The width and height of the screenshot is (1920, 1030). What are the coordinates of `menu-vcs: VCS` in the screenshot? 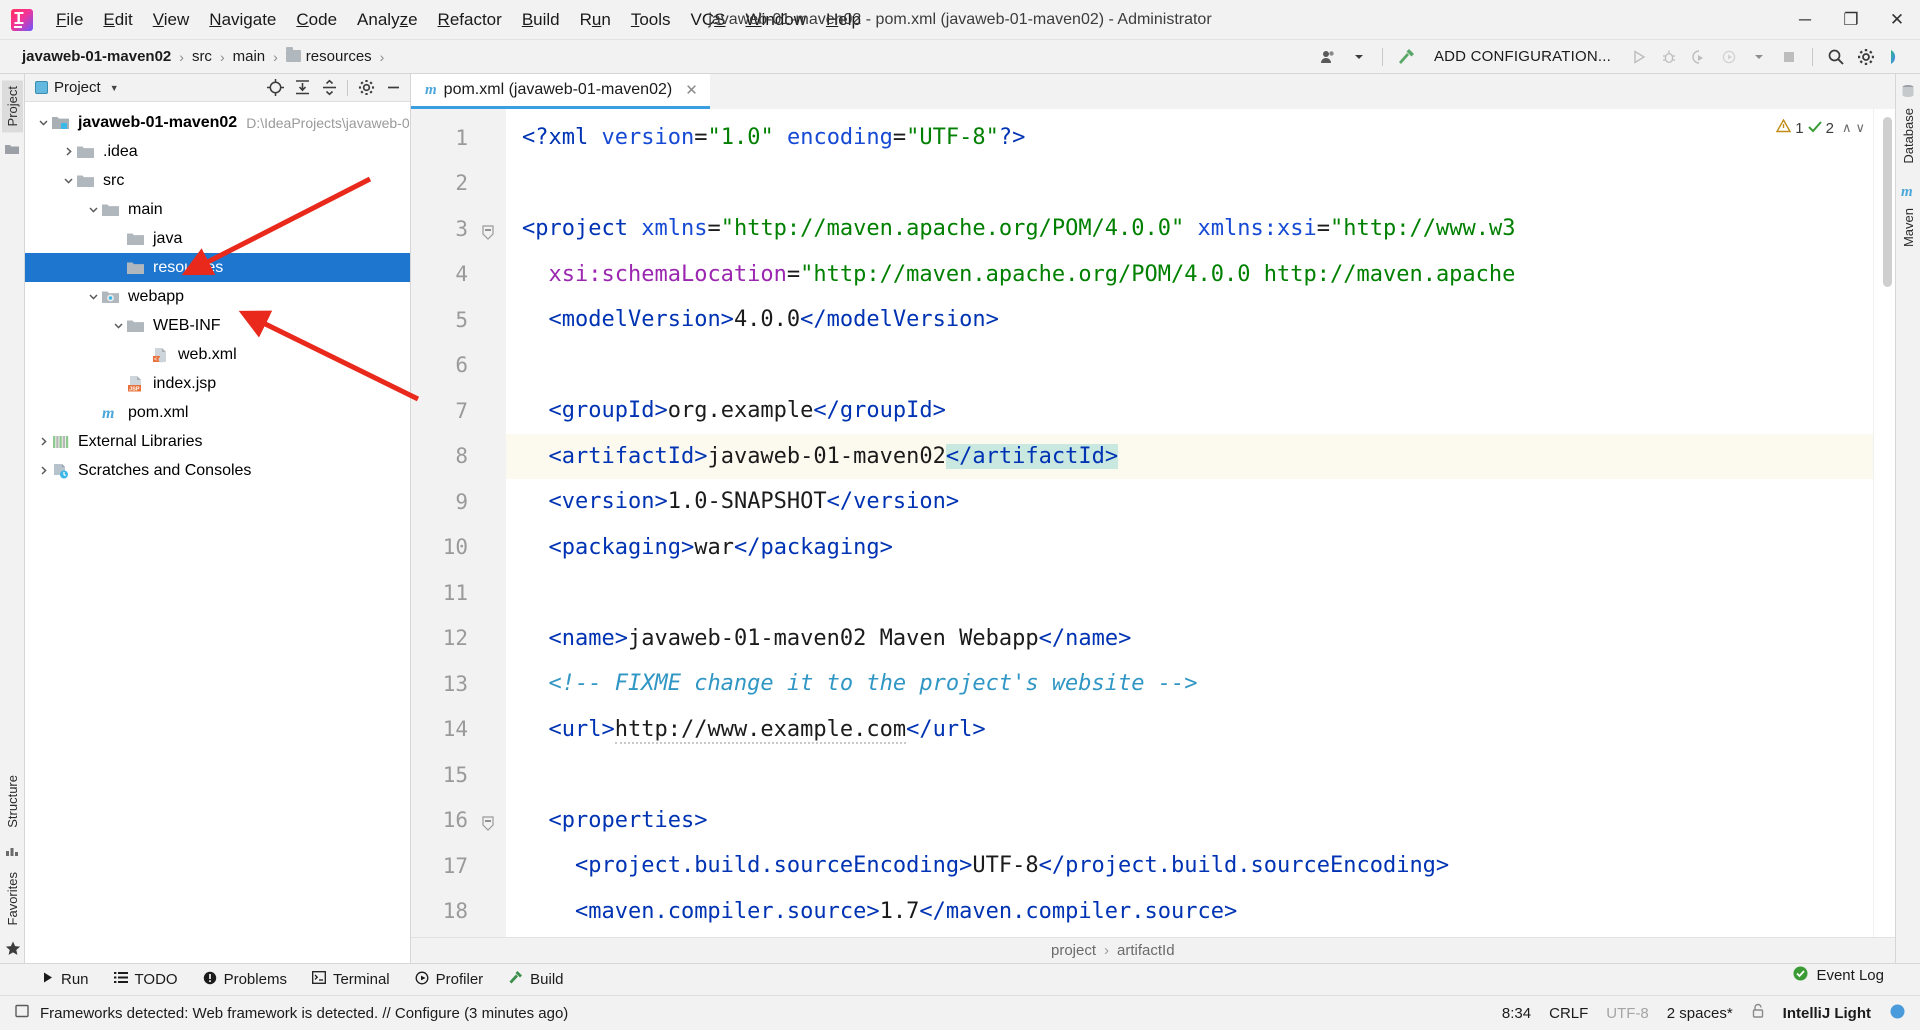 It's located at (708, 20).